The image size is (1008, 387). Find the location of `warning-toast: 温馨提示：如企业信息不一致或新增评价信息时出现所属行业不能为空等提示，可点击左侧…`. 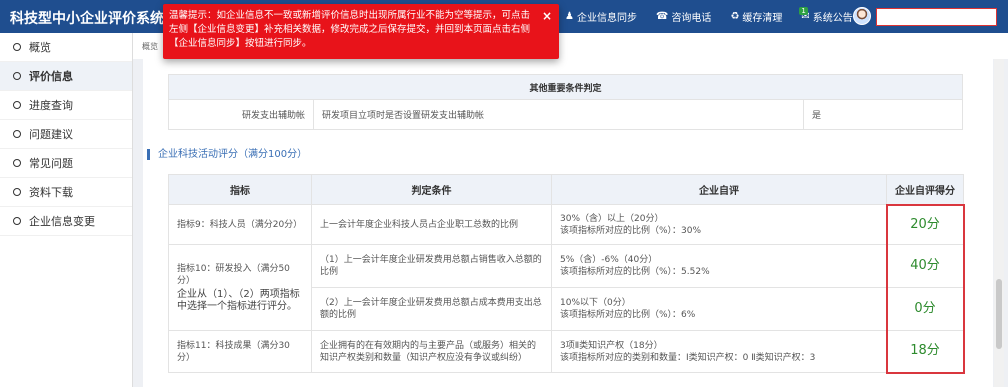

warning-toast: 温馨提示：如企业信息不一致或新增评价信息时出现所属行业不能为空等提示，可点击左侧… is located at coordinates (361, 31).